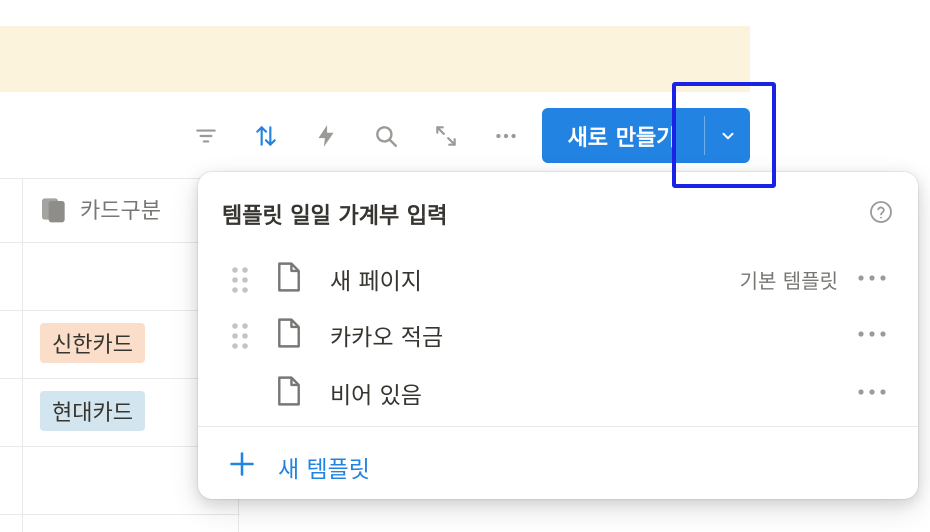 The height and width of the screenshot is (532, 930). Describe the element at coordinates (242, 464) in the screenshot. I see `plus-icon` at that location.